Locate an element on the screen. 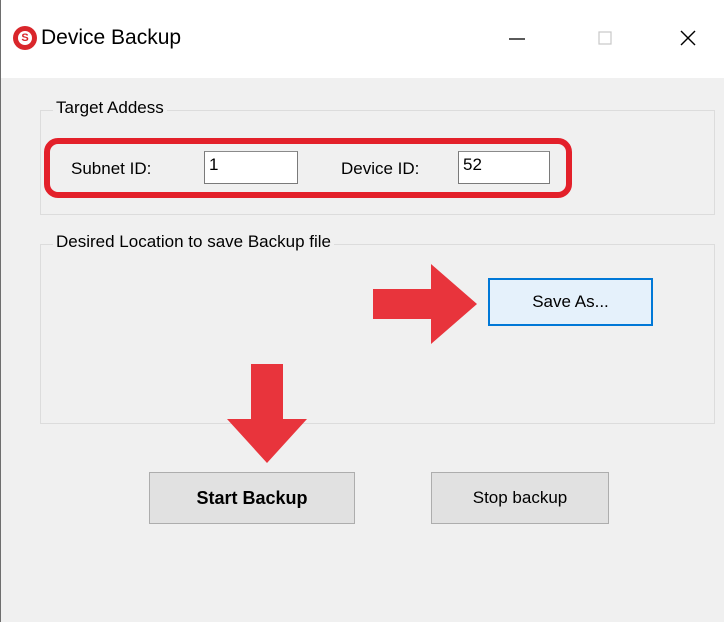 This screenshot has width=725, height=622. backup-location-legend: Desired Location to save Backup file is located at coordinates (193, 242).